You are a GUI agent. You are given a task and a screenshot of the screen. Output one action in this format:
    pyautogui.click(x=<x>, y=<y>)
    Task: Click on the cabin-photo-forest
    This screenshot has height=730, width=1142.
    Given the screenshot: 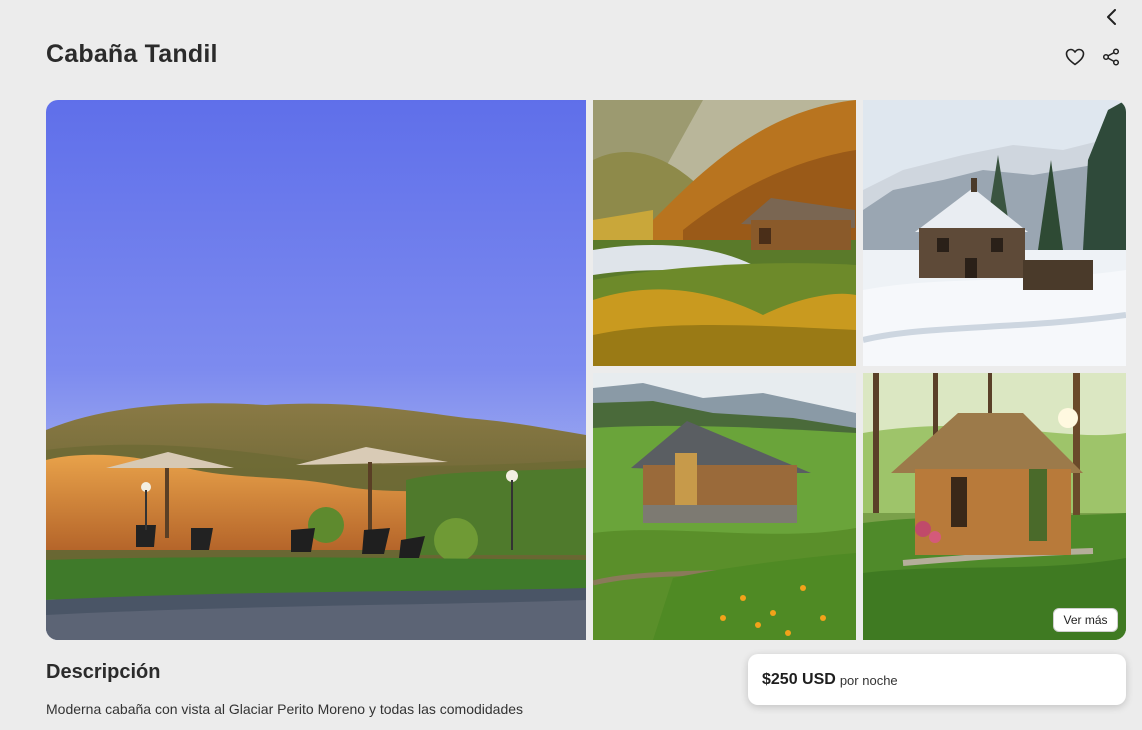 What is the action you would take?
    pyautogui.click(x=994, y=506)
    